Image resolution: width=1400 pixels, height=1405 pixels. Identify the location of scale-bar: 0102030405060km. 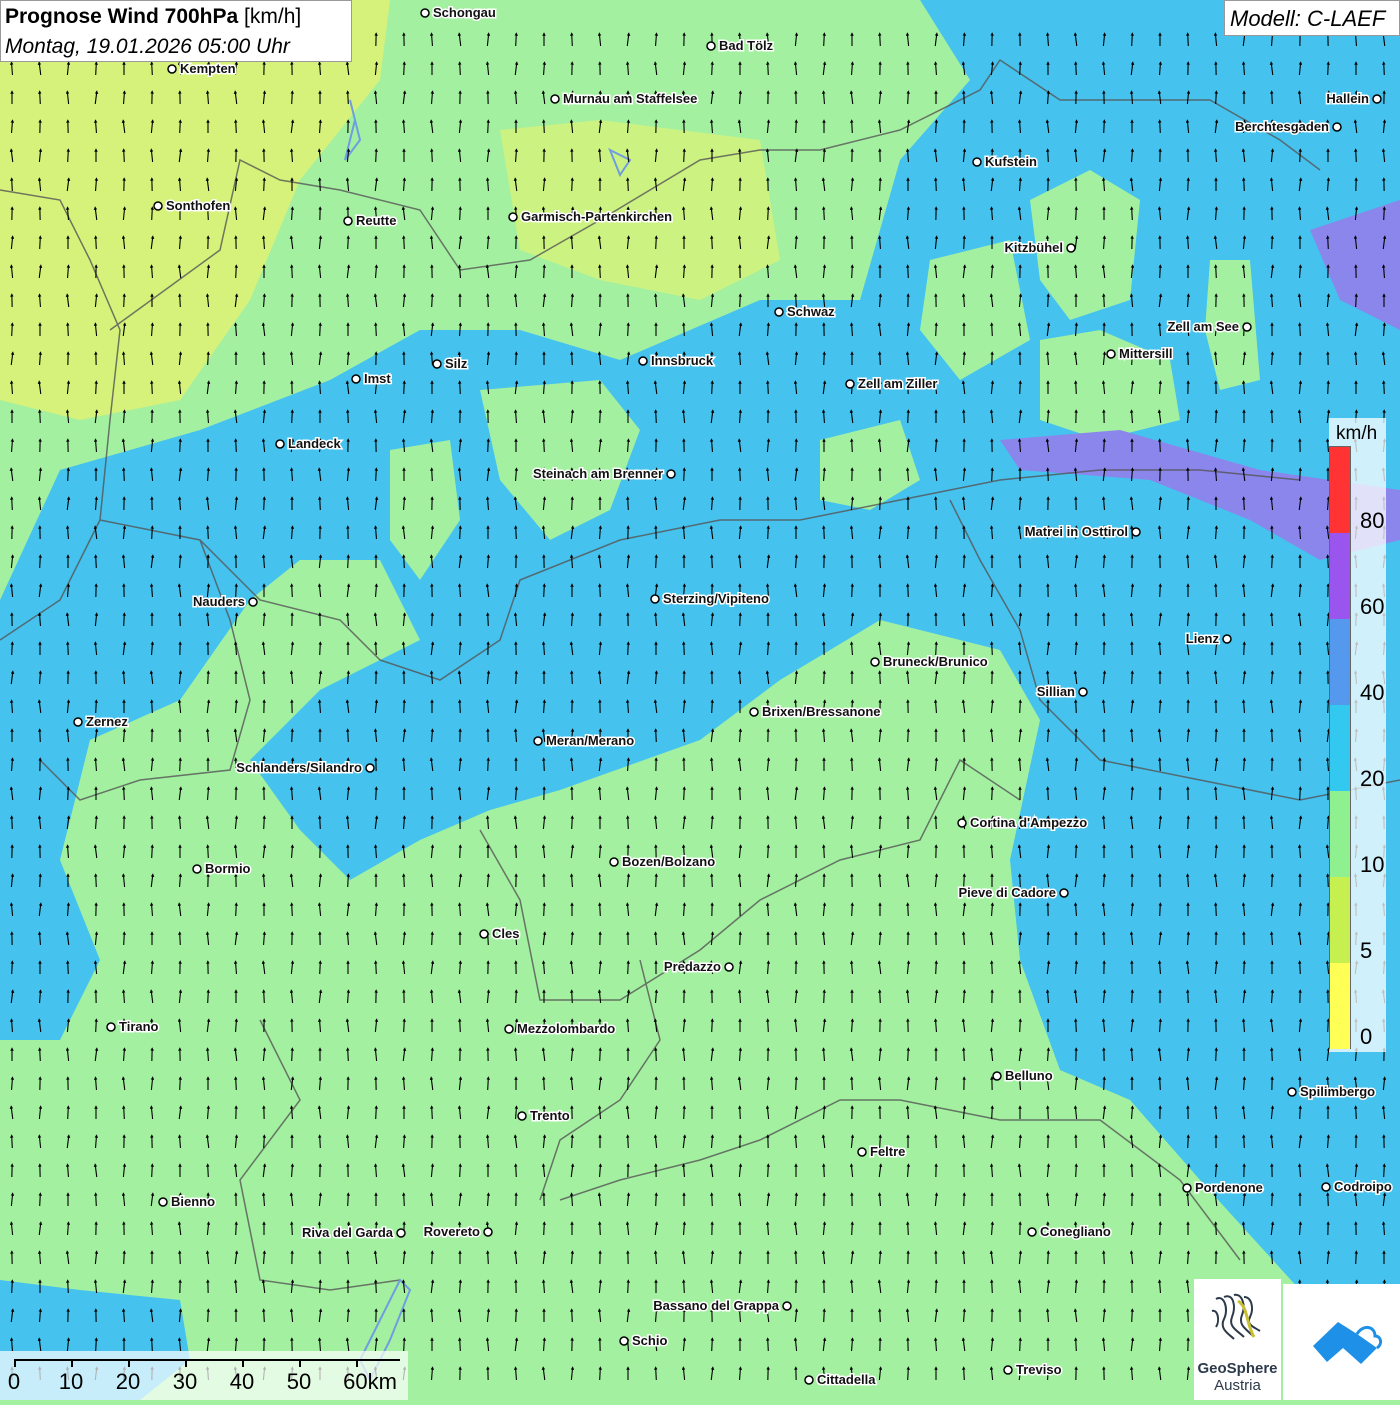
(204, 1375).